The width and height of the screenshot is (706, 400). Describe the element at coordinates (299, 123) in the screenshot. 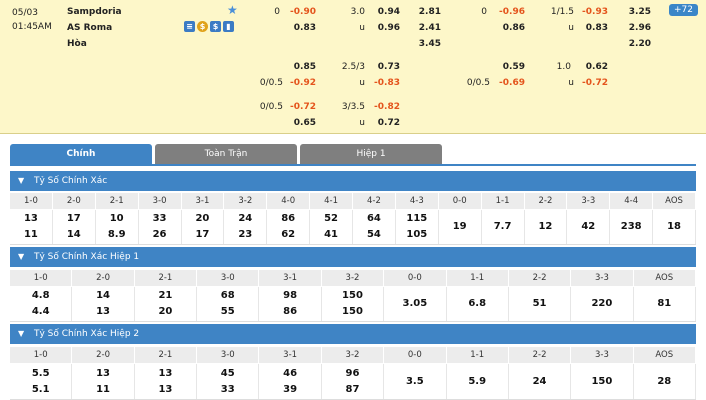

I see `ft-alt2-handicap-away: 0.65` at that location.